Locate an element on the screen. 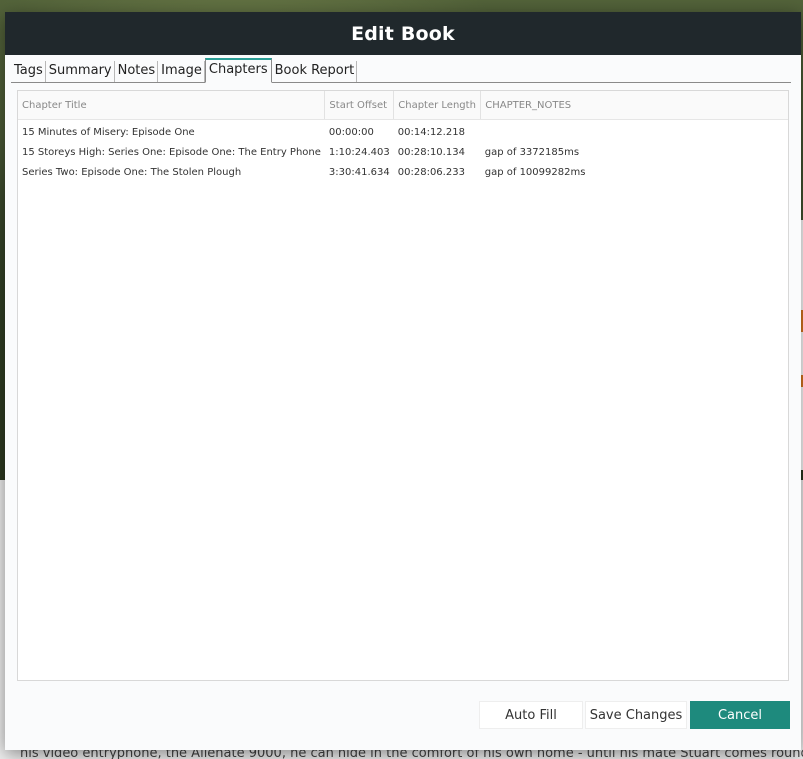  chapter-notes-cell is located at coordinates (634, 131).